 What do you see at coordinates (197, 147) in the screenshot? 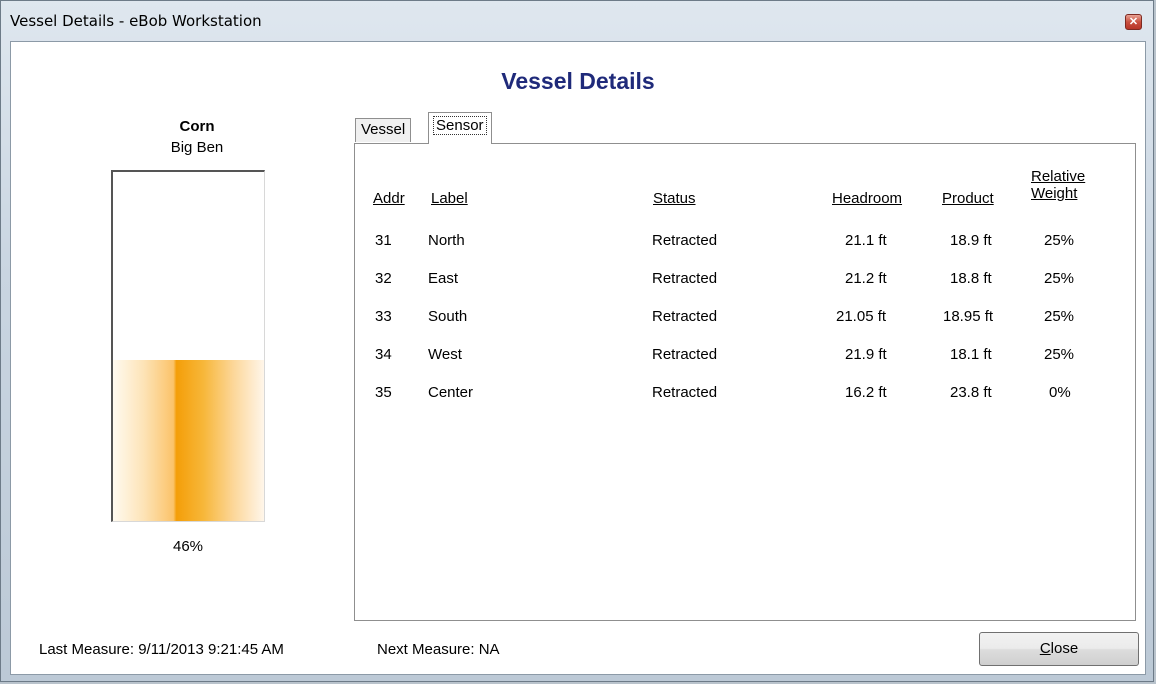
I see `vessel-name: Big Ben` at bounding box center [197, 147].